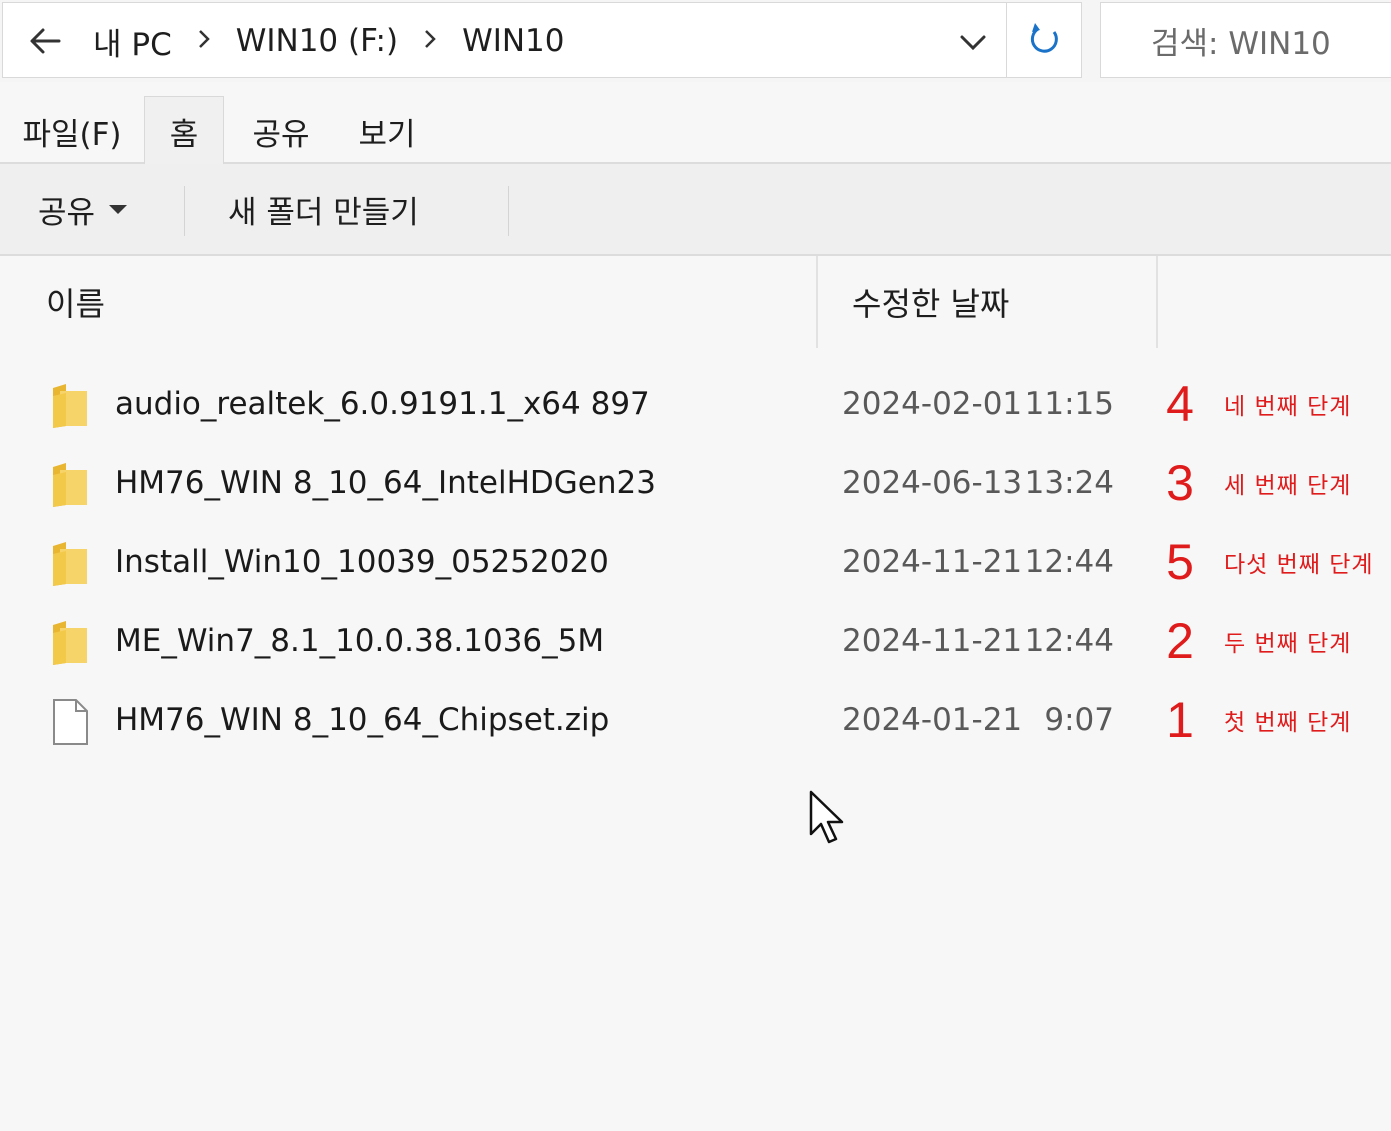 The width and height of the screenshot is (1391, 1131). I want to click on address-row: 내 PC WIN10 (F:) WIN10 검색: WIN10, so click(695, 41).